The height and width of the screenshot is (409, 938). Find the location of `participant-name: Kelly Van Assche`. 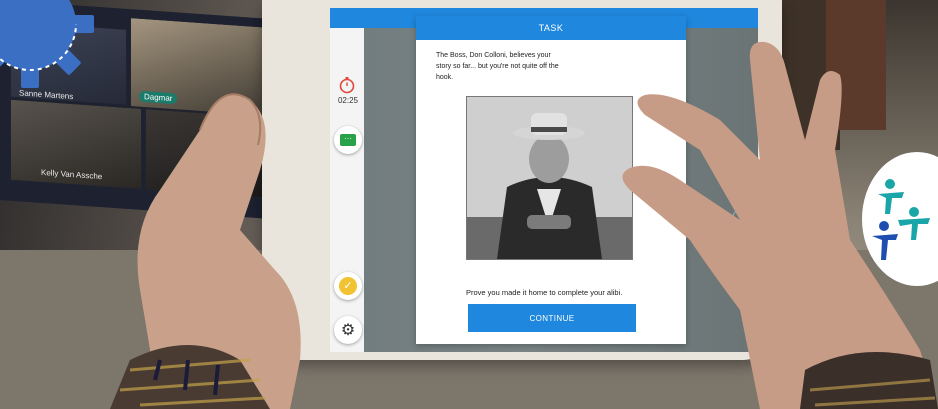

participant-name: Kelly Van Assche is located at coordinates (72, 174).